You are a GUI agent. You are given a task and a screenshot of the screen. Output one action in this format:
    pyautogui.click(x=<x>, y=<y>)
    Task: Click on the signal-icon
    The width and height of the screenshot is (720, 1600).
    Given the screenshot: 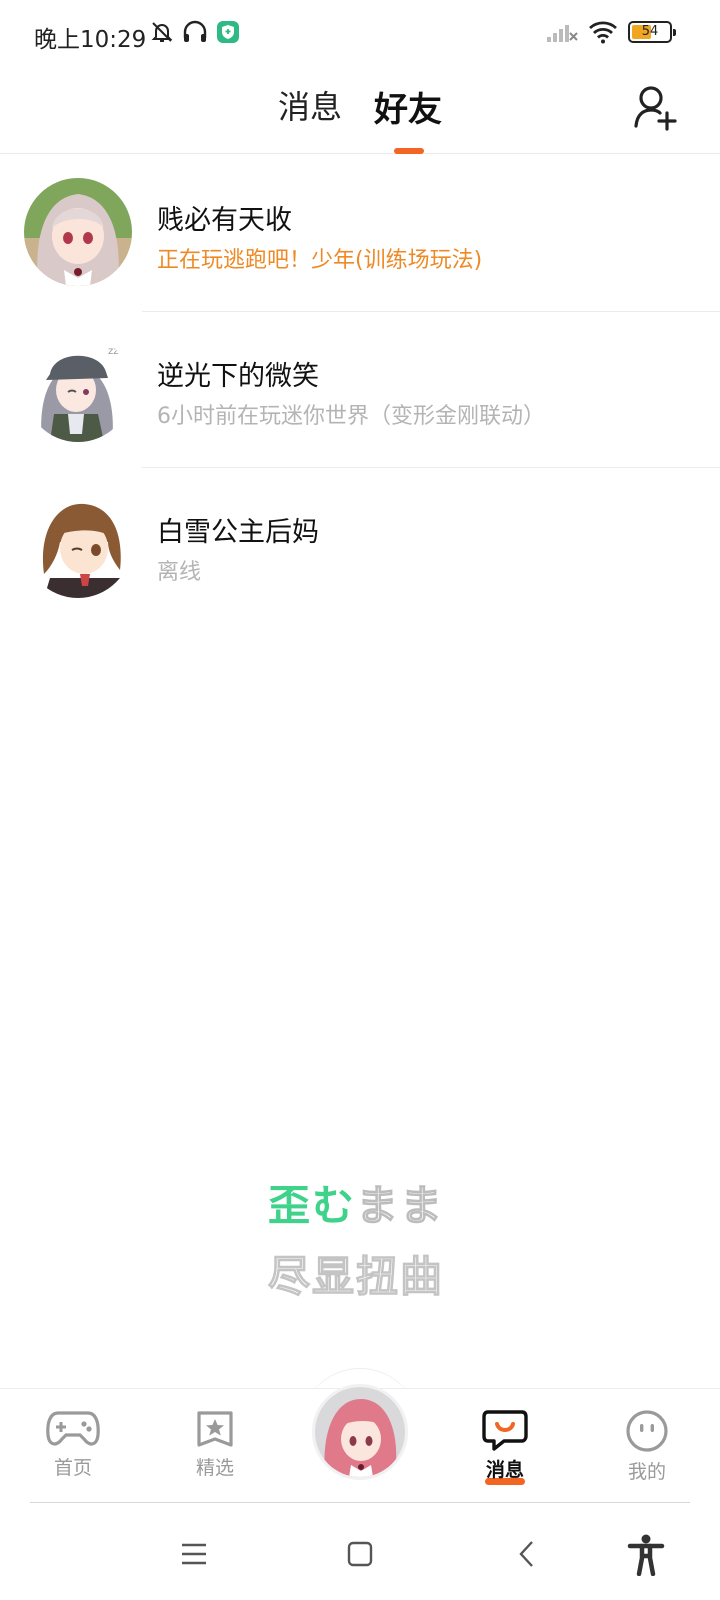 What is the action you would take?
    pyautogui.click(x=562, y=33)
    